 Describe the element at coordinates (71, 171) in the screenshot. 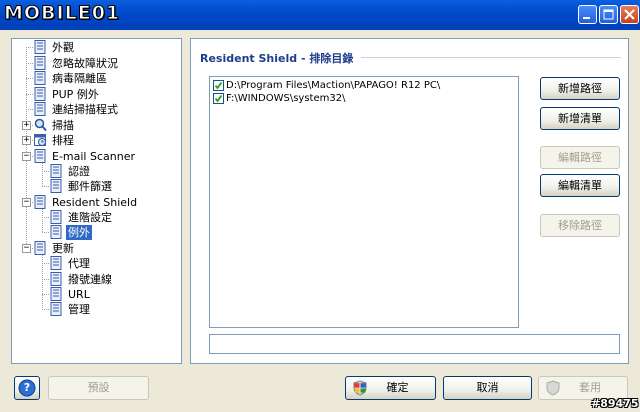

I see `tree-item-certification: 認證` at that location.